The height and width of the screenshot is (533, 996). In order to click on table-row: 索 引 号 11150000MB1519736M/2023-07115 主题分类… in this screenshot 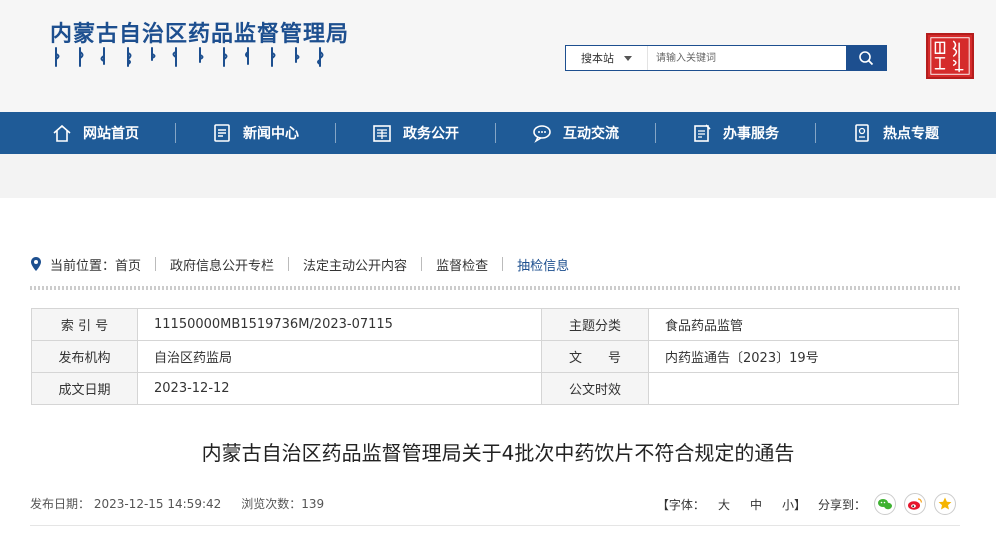, I will do `click(495, 324)`.